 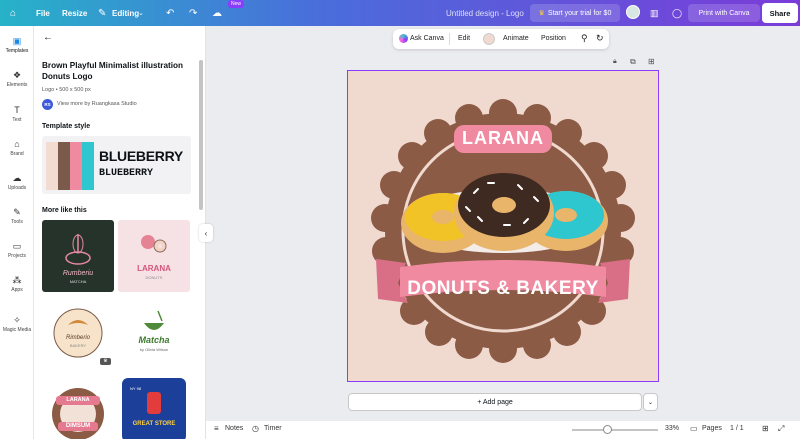 I want to click on page-count: 1 / 1, so click(x=737, y=428).